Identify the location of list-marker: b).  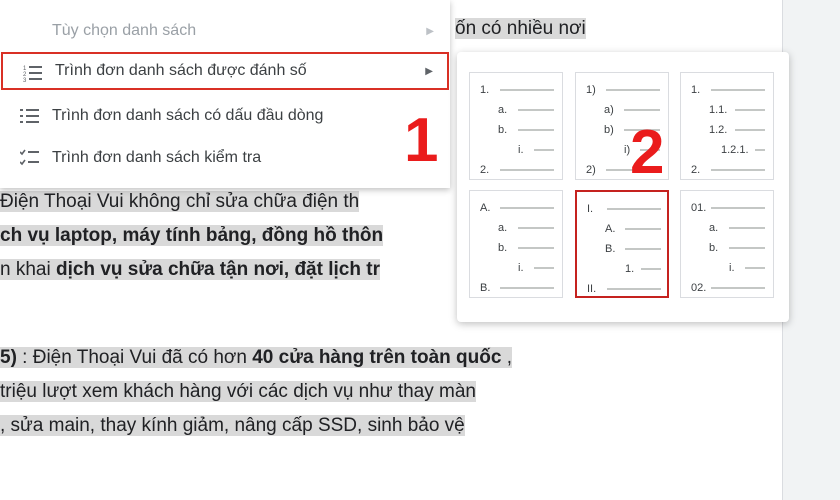
(609, 130).